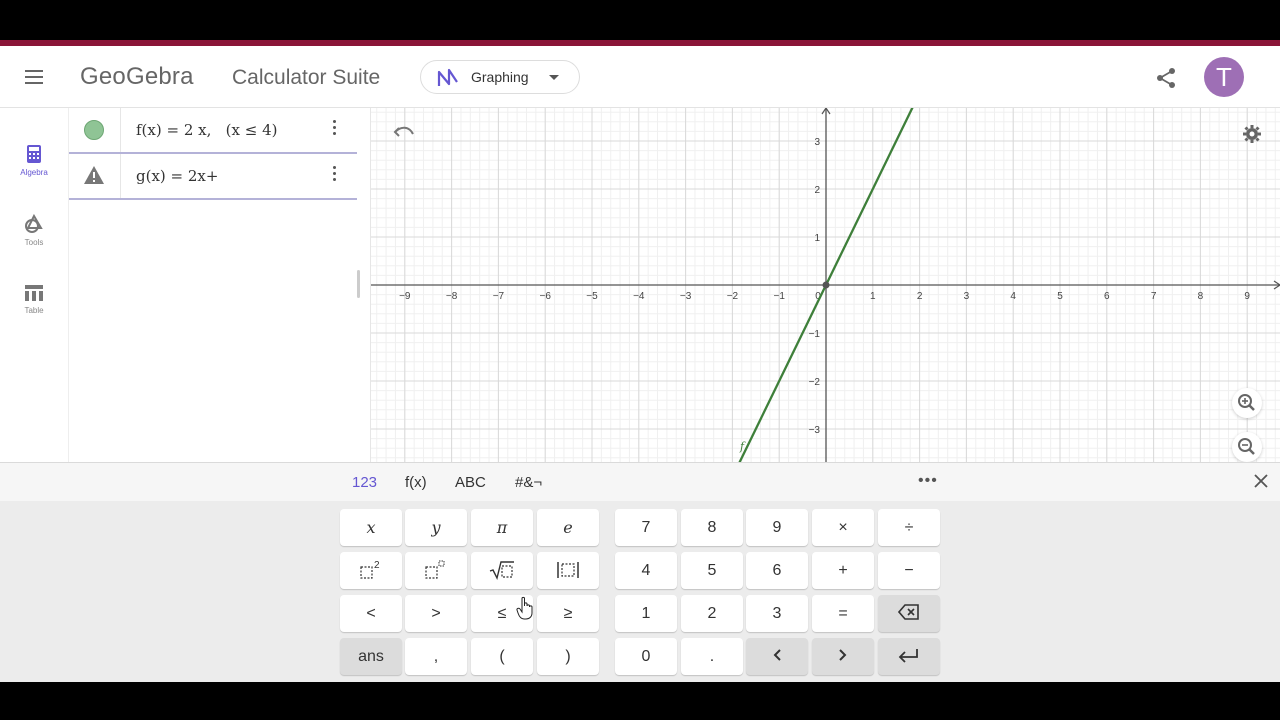  I want to click on key-9: 9, so click(777, 527).